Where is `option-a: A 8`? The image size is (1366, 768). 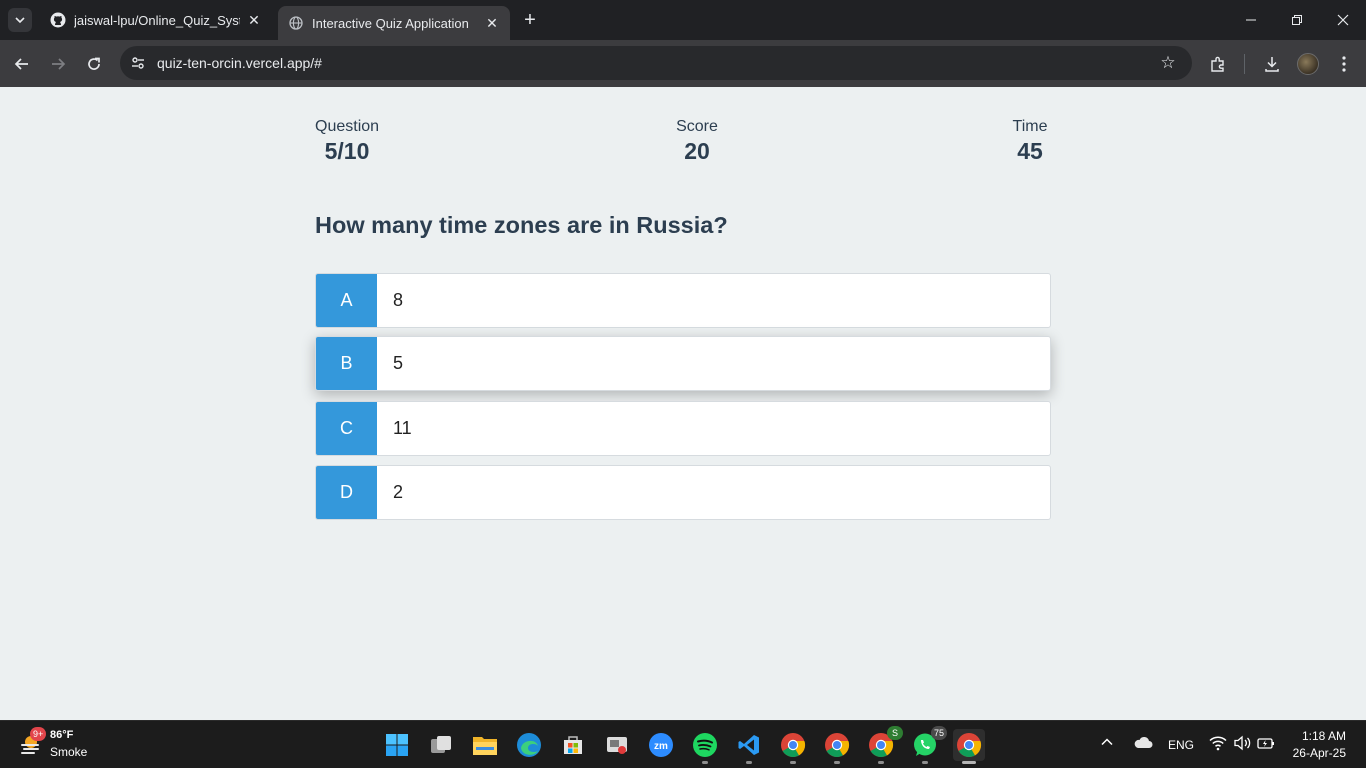
option-a: A 8 is located at coordinates (683, 300).